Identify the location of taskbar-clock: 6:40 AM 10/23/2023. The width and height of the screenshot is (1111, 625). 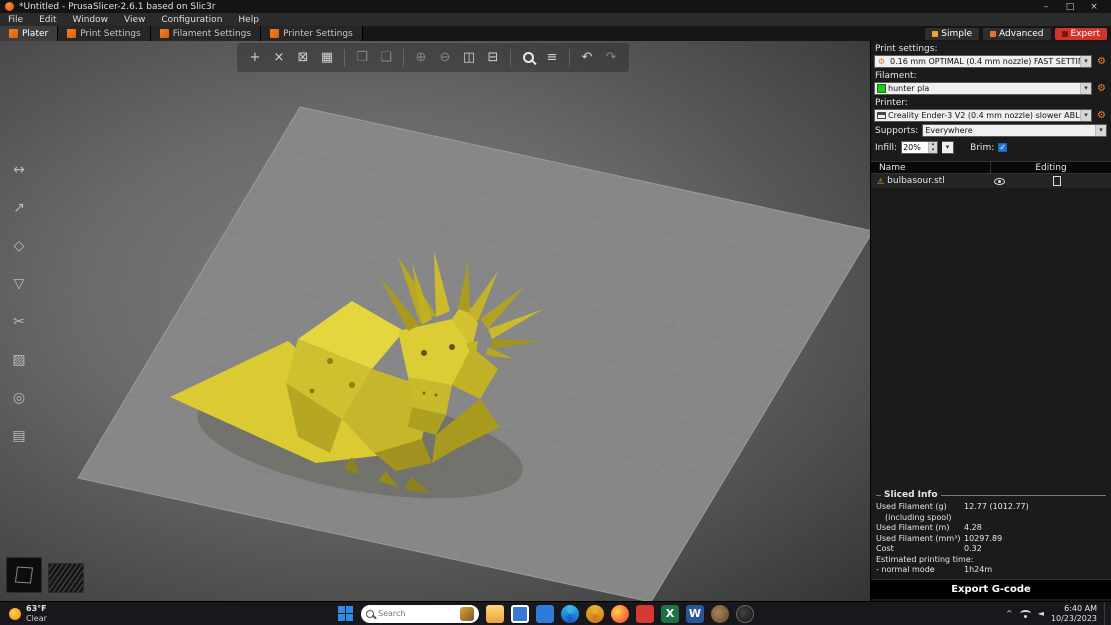
(1074, 613).